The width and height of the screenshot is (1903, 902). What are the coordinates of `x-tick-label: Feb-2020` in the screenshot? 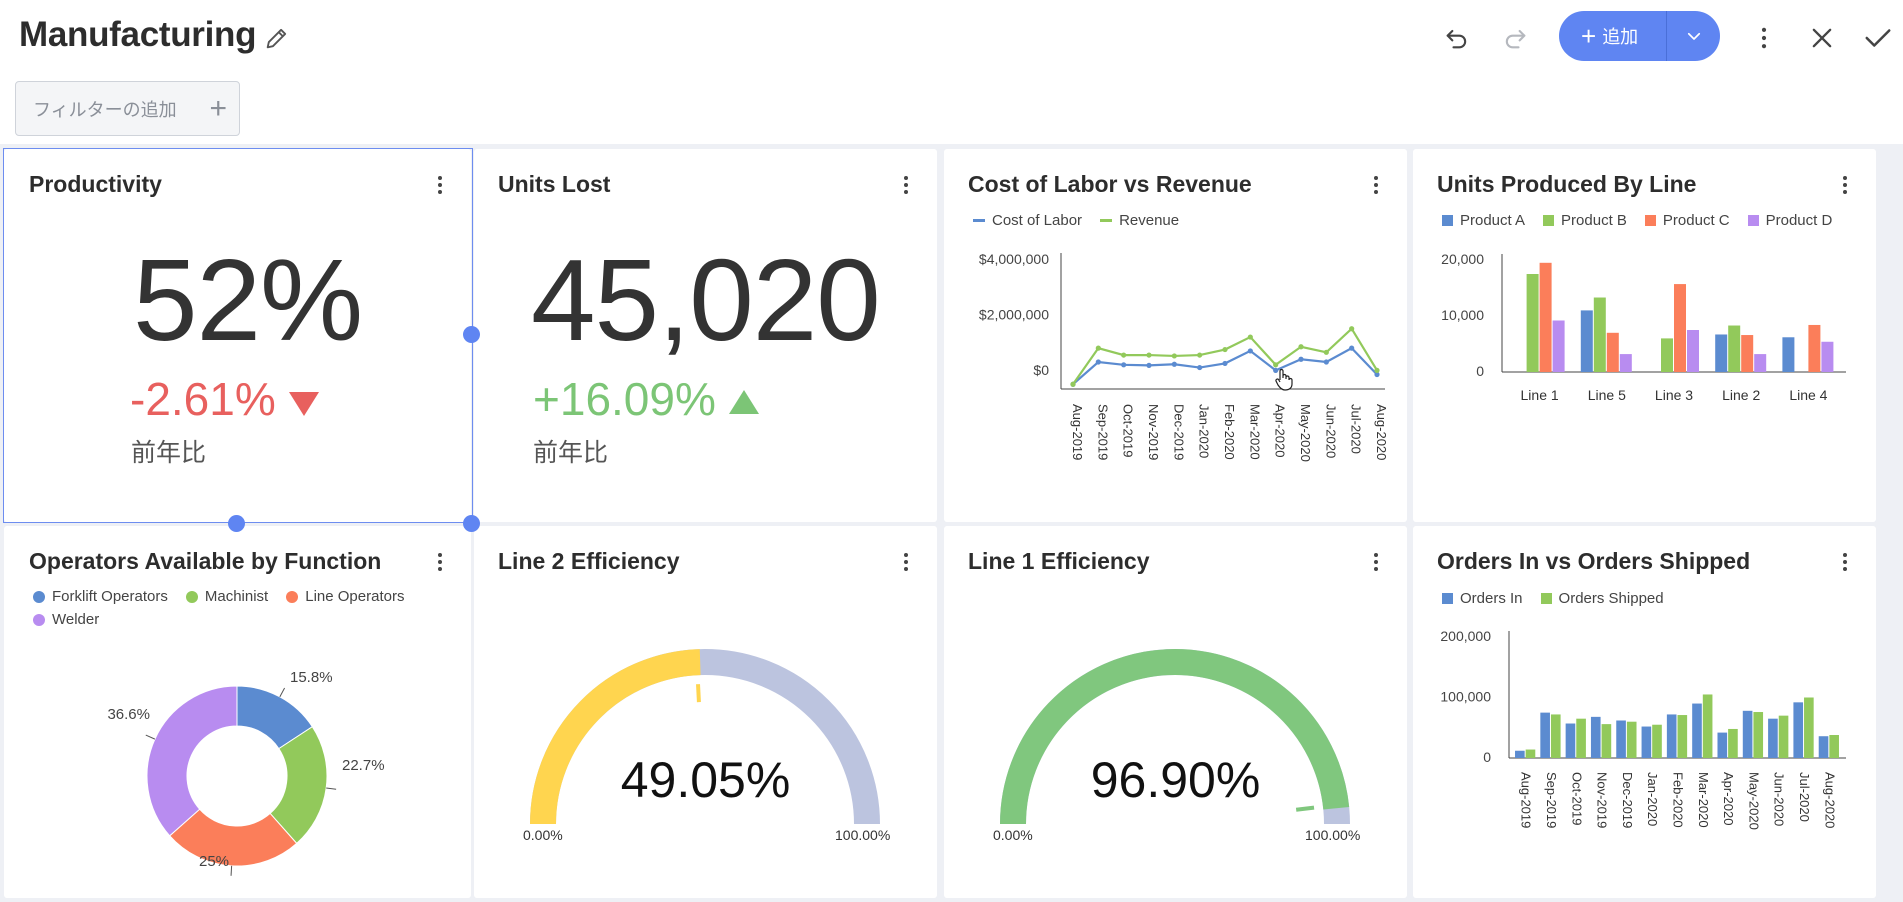 It's located at (1678, 800).